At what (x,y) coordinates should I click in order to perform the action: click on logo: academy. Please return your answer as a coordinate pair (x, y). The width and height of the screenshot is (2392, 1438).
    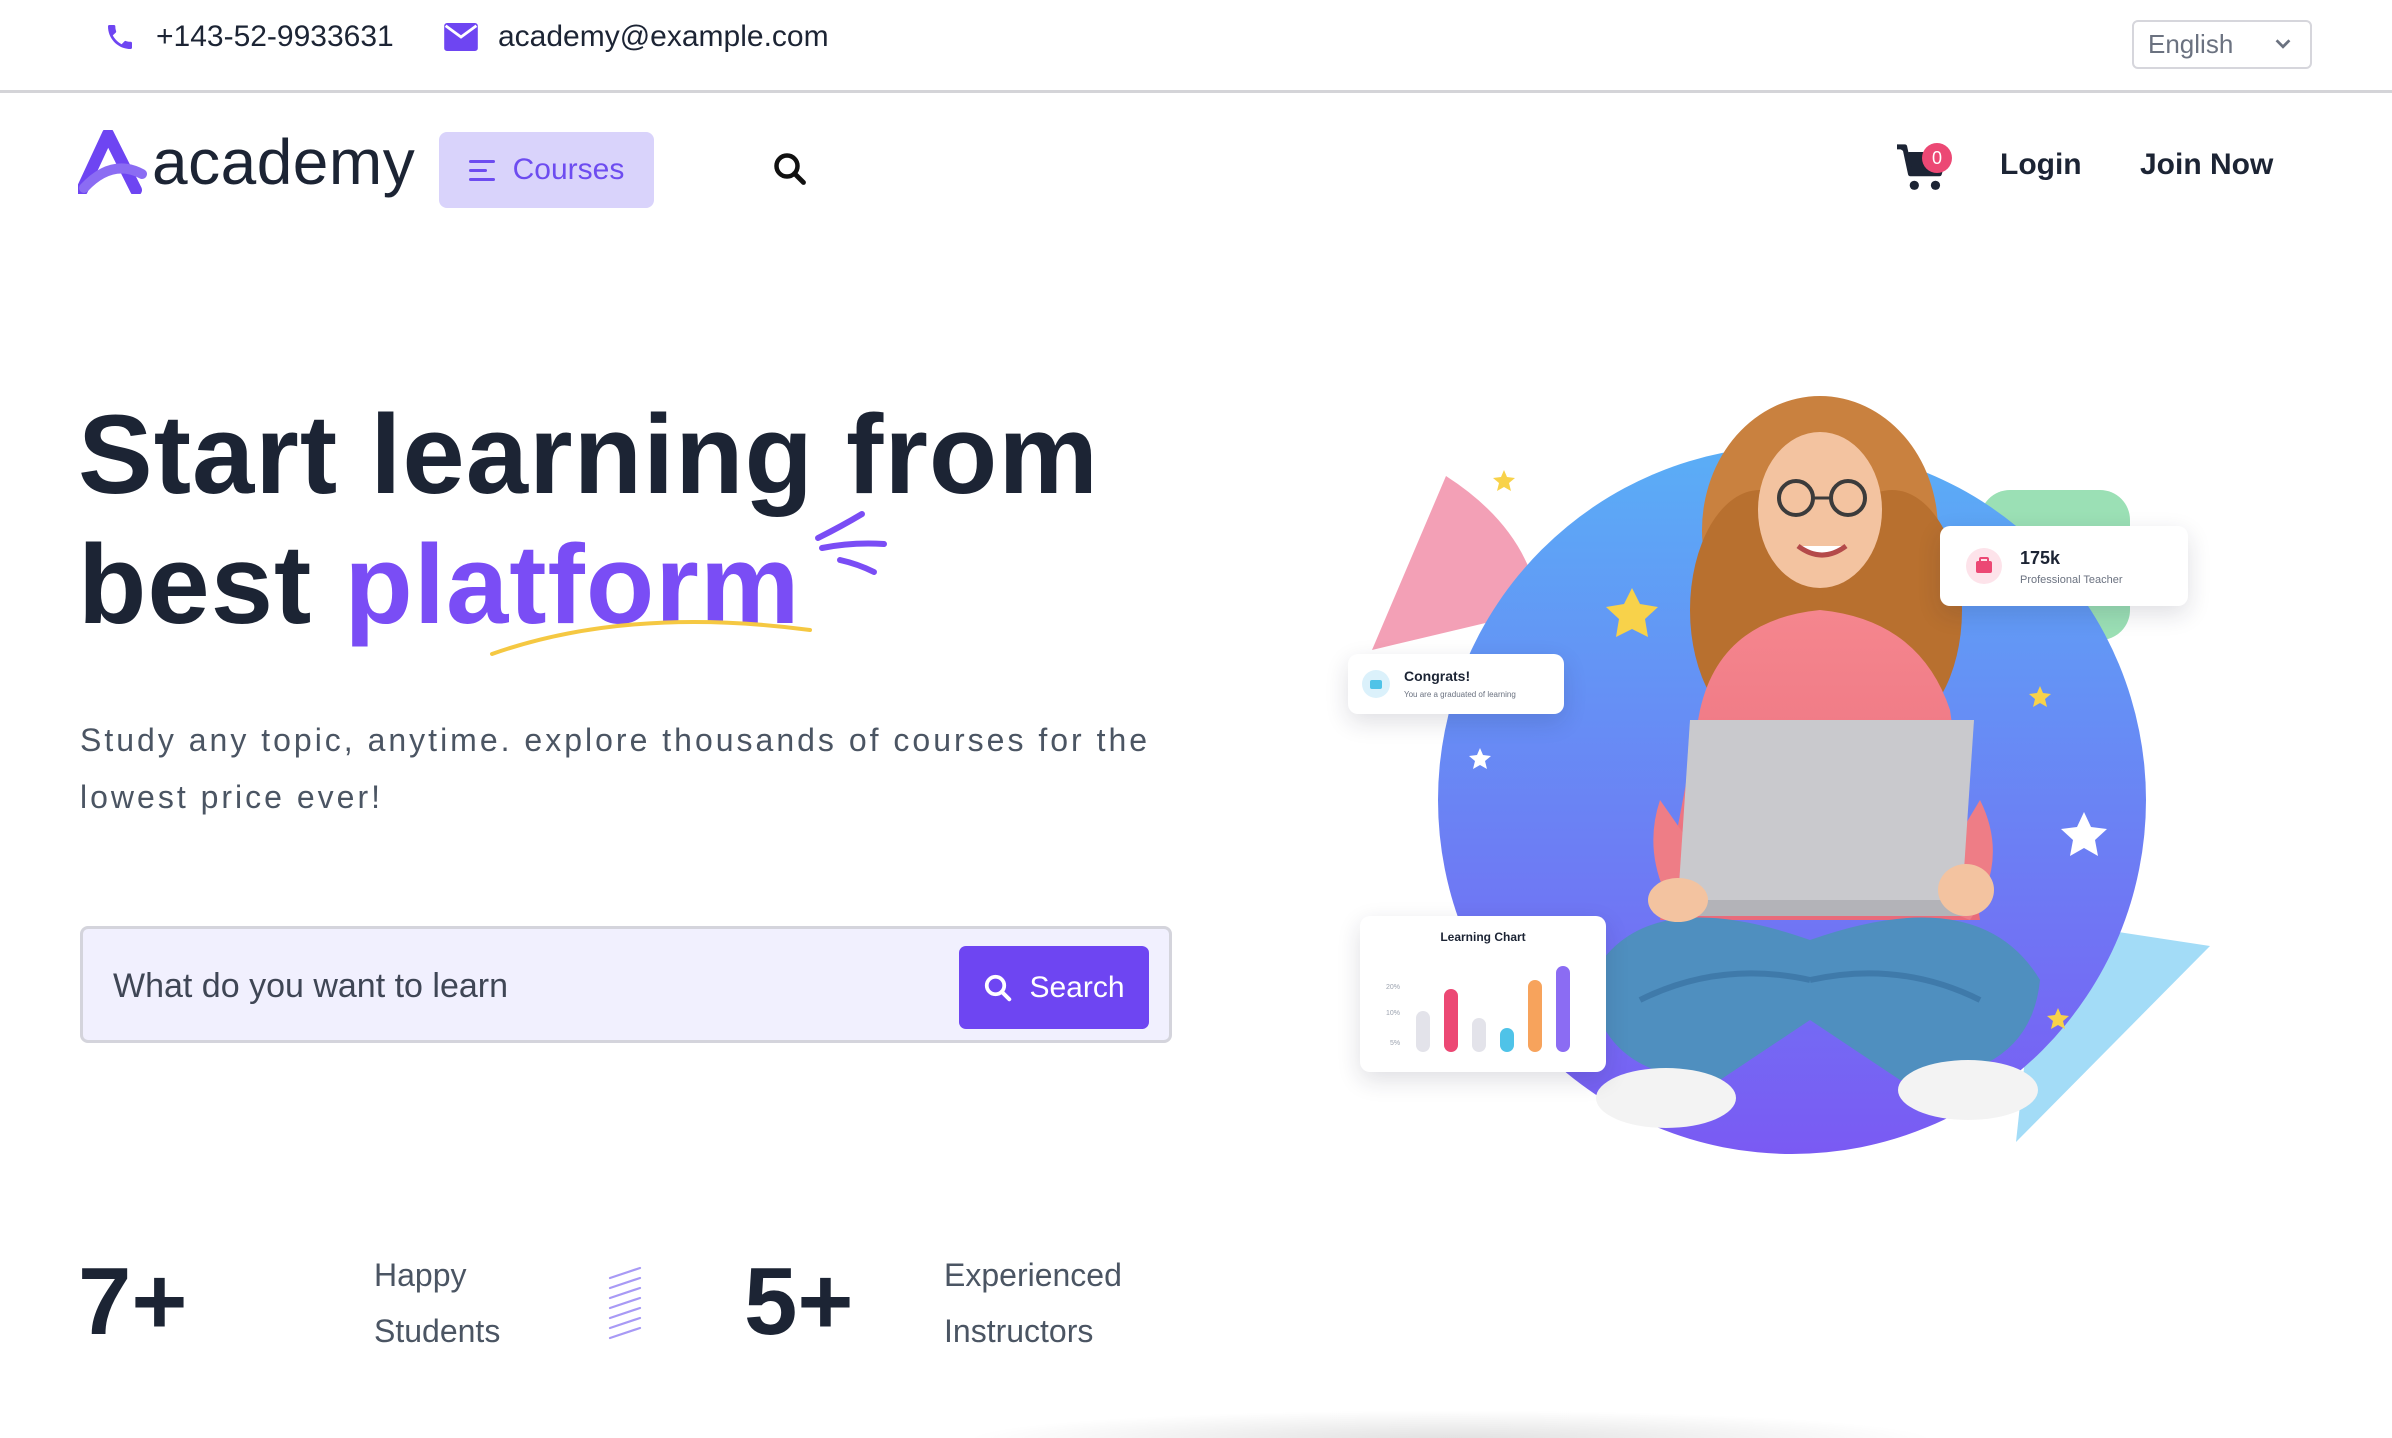
    Looking at the image, I should click on (246, 162).